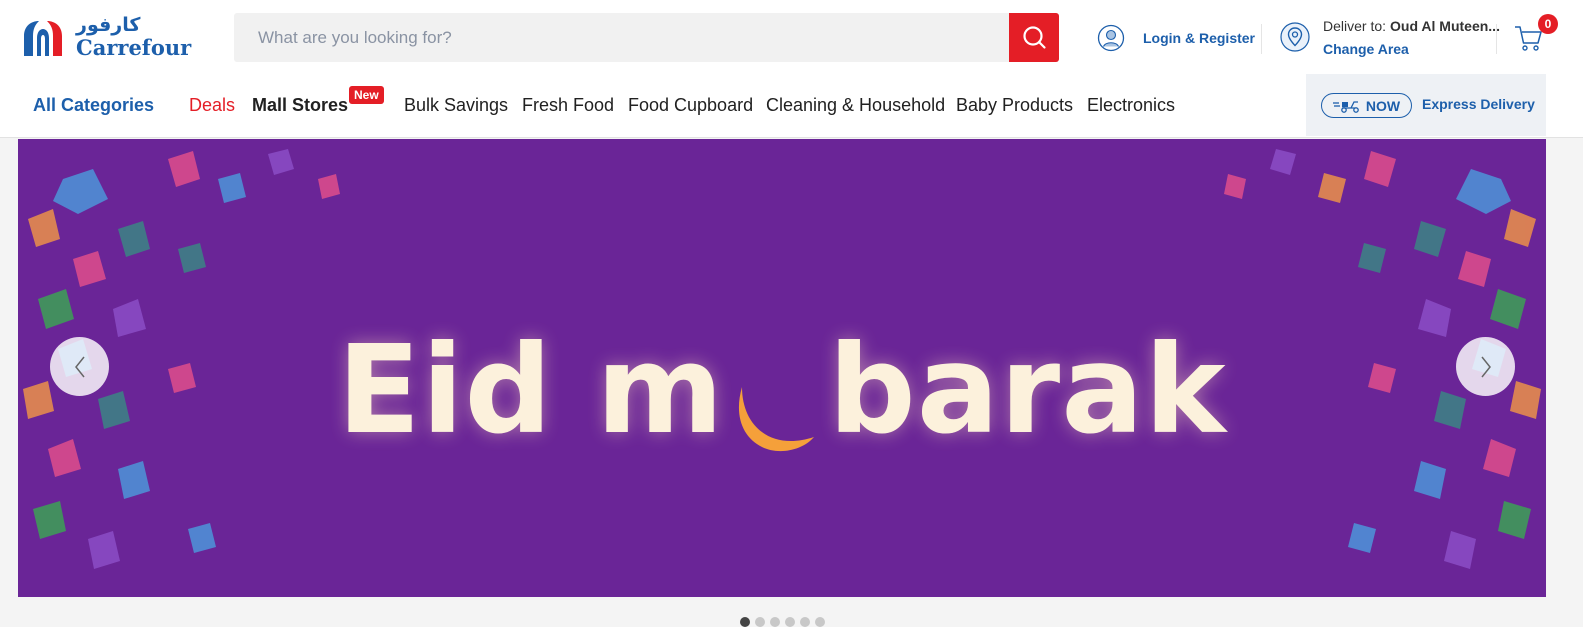  I want to click on search-icon, so click(1034, 37).